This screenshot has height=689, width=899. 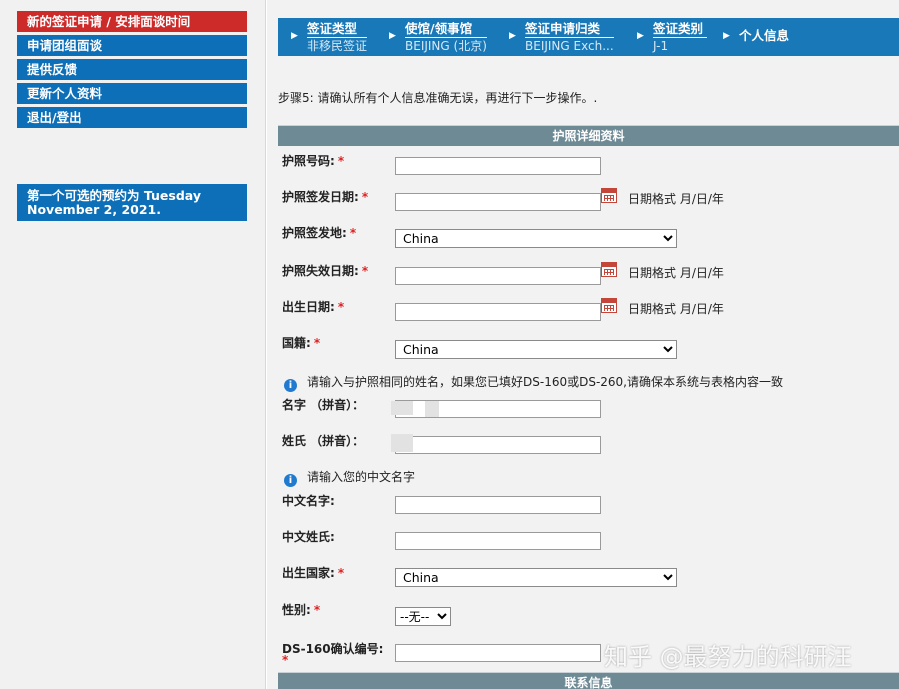 I want to click on sidebar-item-update-profile: 更新个人资料, so click(x=132, y=93).